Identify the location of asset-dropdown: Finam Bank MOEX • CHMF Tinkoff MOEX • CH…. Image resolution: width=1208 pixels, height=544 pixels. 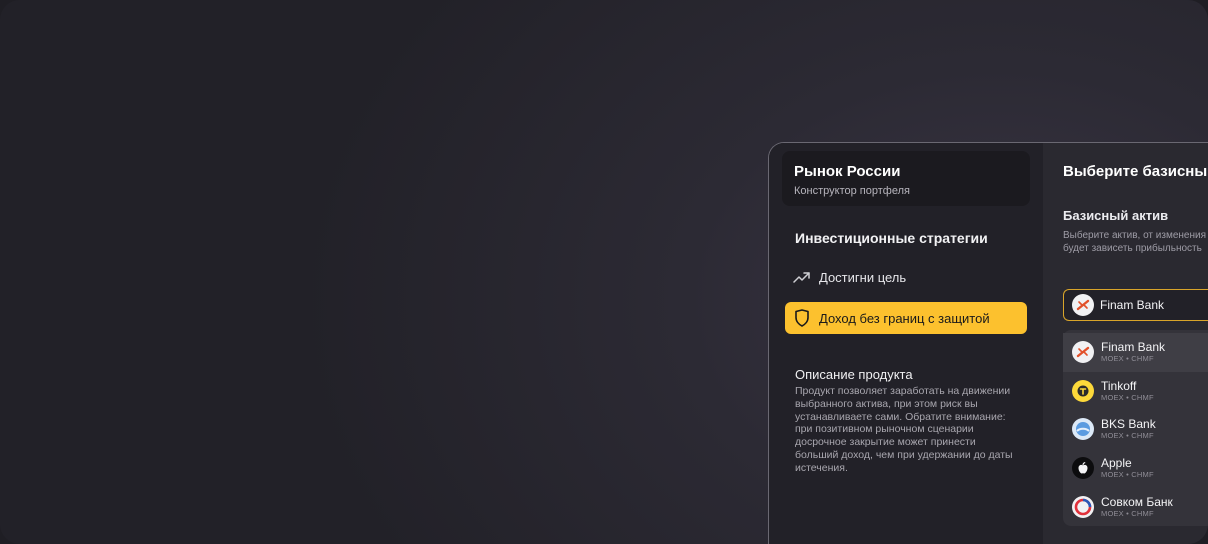
(1135, 428).